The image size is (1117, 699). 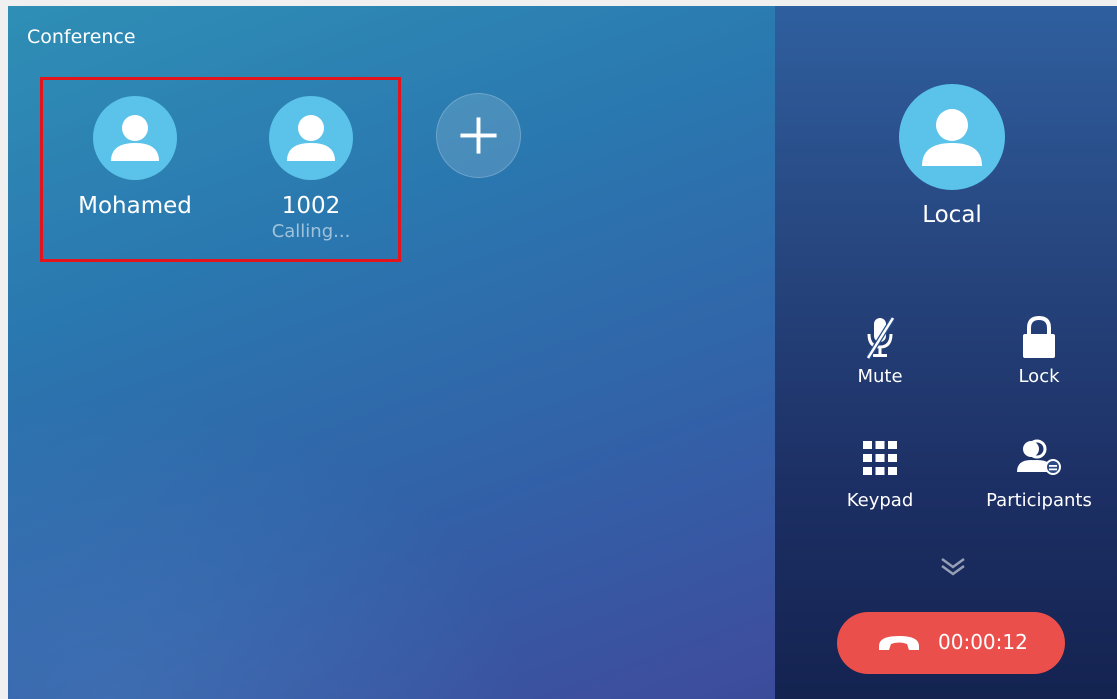 I want to click on mute-label: Mute, so click(x=880, y=376).